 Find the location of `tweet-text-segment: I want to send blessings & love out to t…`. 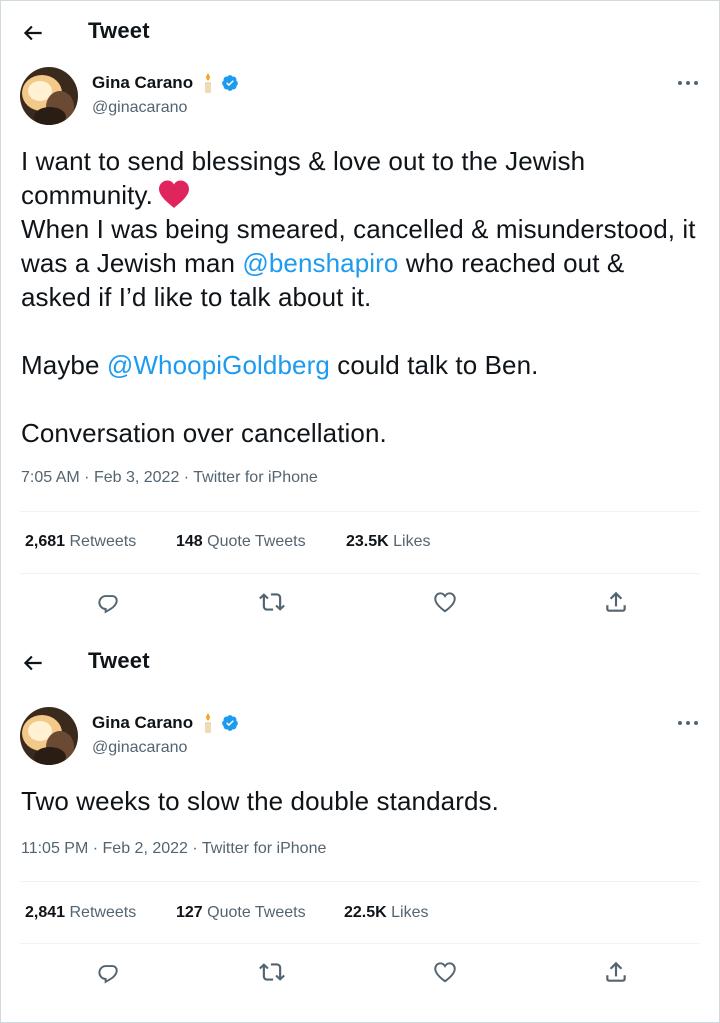

tweet-text-segment: I want to send blessings & love out to t… is located at coordinates (303, 178).